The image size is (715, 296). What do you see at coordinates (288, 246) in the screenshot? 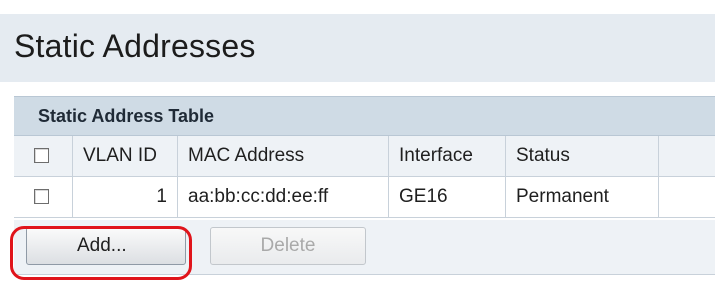
I see `delete-button: Delete` at bounding box center [288, 246].